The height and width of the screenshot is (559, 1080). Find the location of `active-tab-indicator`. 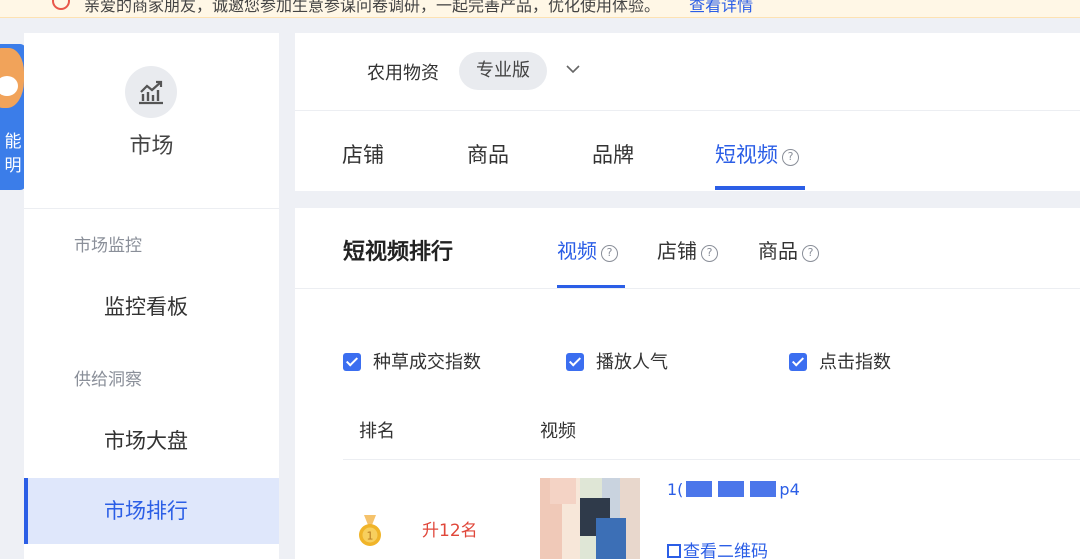

active-tab-indicator is located at coordinates (760, 188).